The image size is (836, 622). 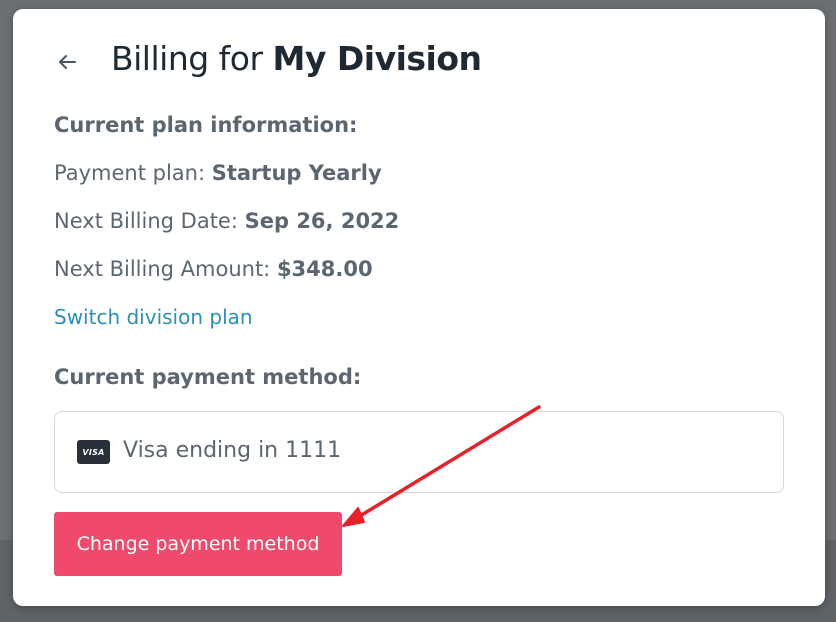 What do you see at coordinates (296, 173) in the screenshot?
I see `payment-plan-value: Startup Yearly` at bounding box center [296, 173].